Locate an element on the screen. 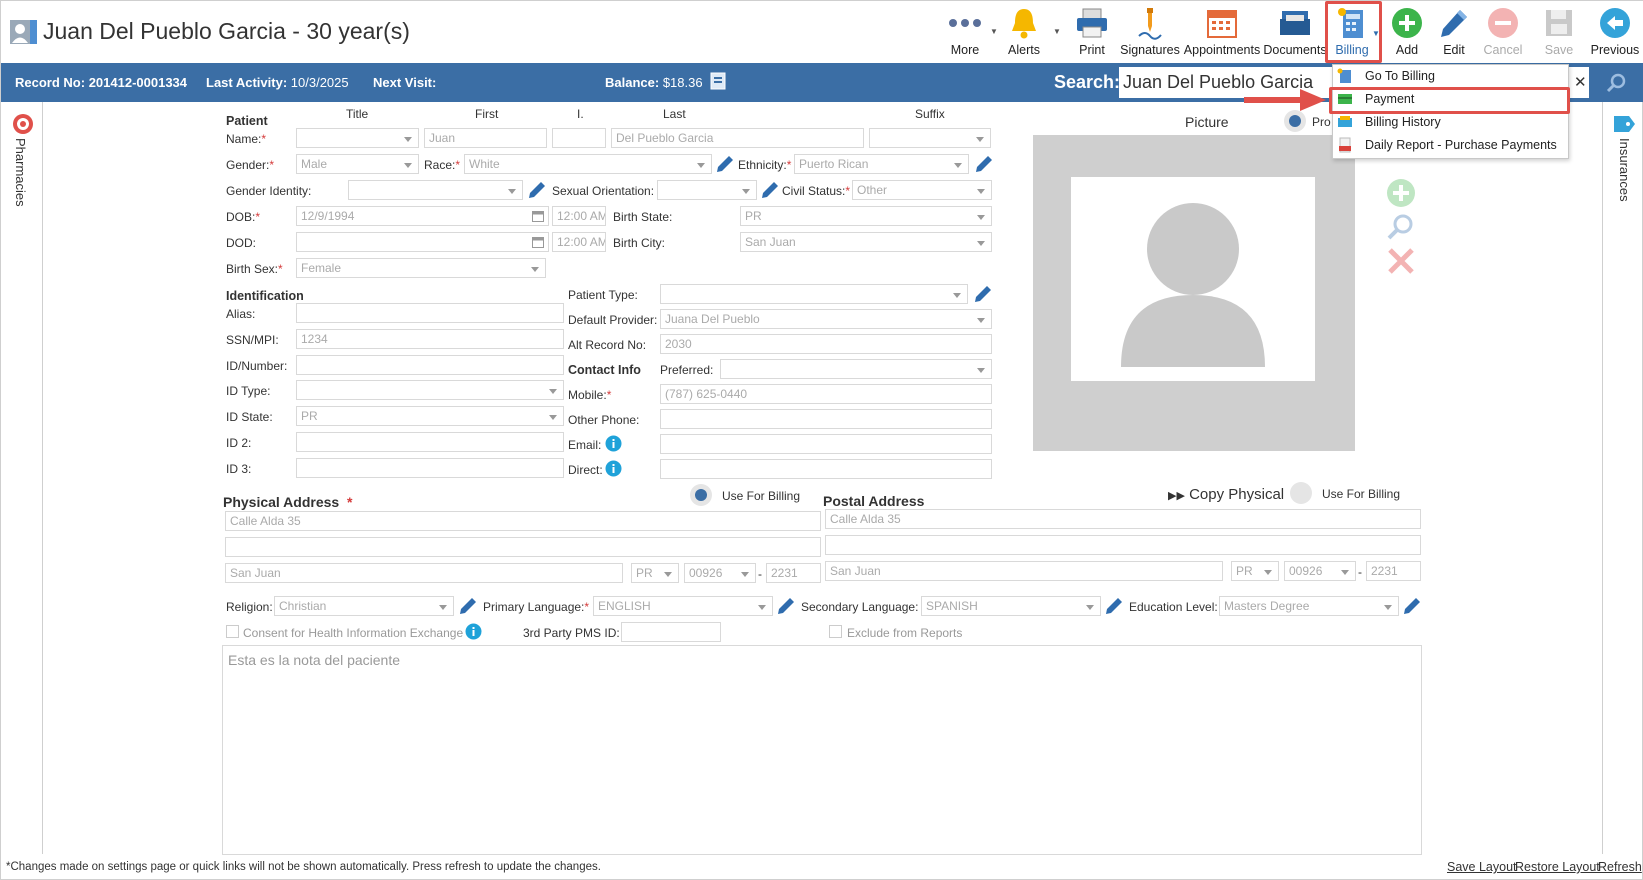  birth-sex-select: Female is located at coordinates (421, 268).